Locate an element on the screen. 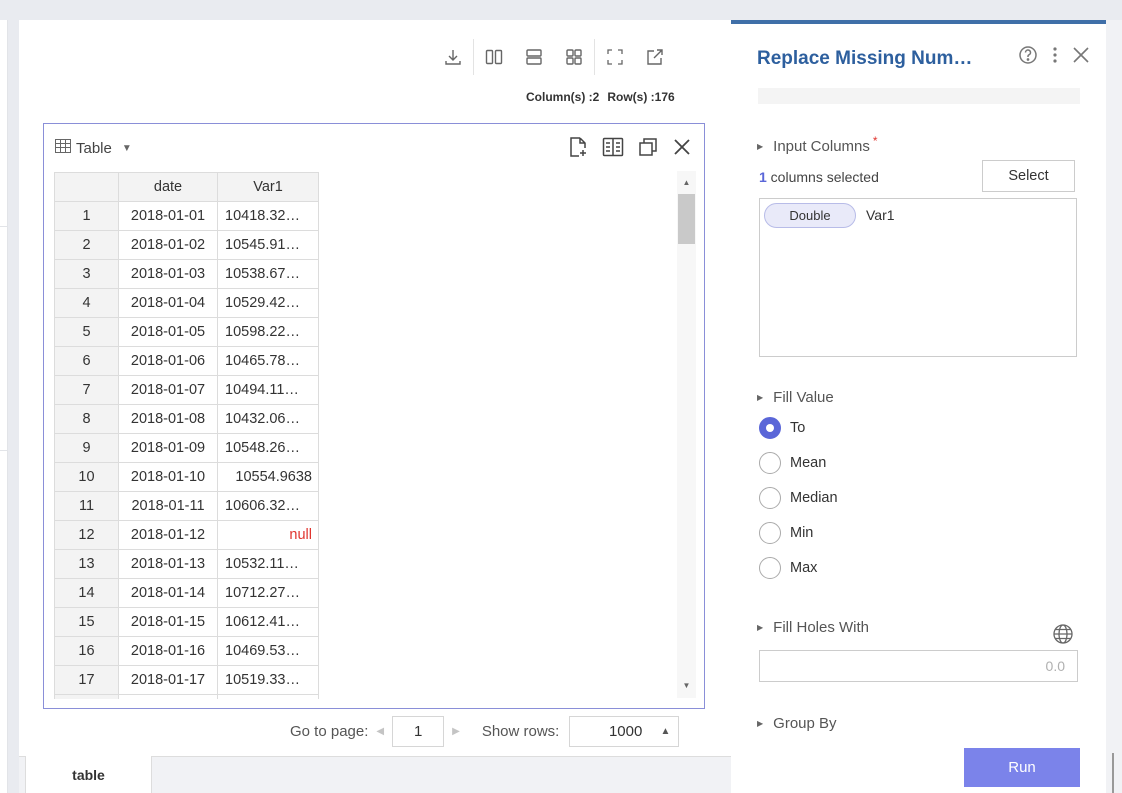  table-grid-icon is located at coordinates (63, 148).